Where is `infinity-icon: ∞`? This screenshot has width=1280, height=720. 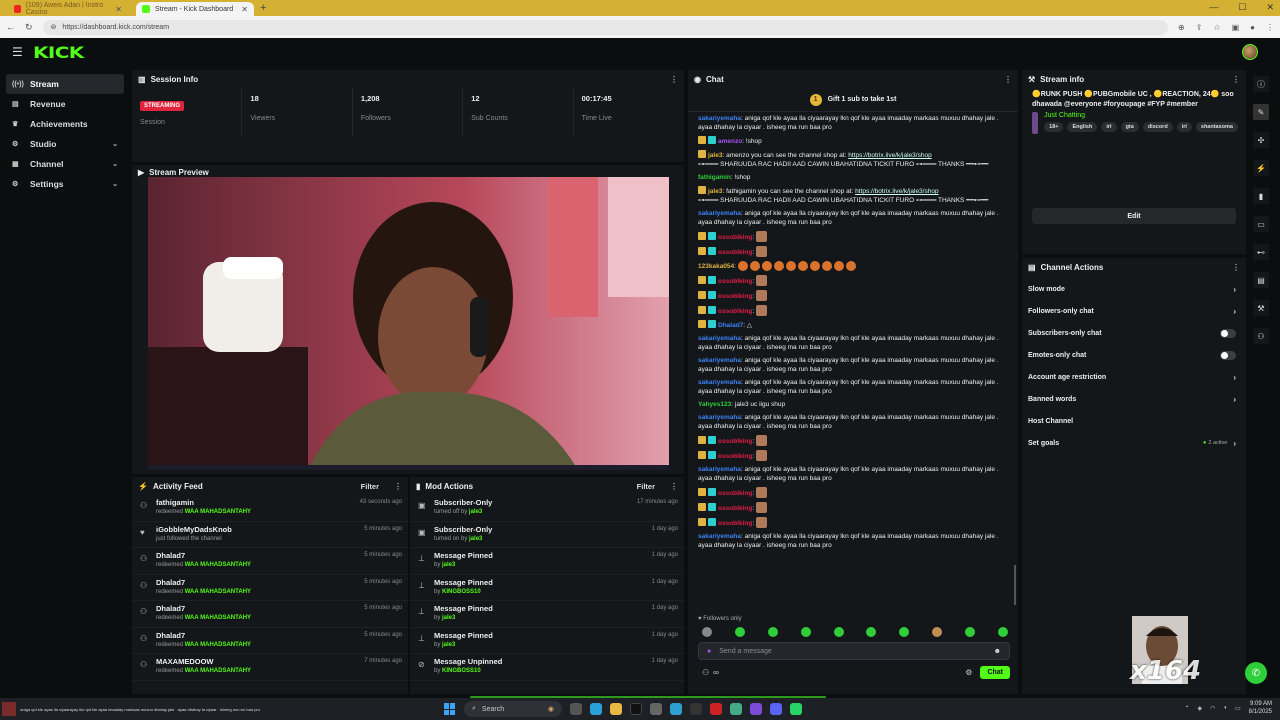
infinity-icon: ∞ is located at coordinates (716, 672).